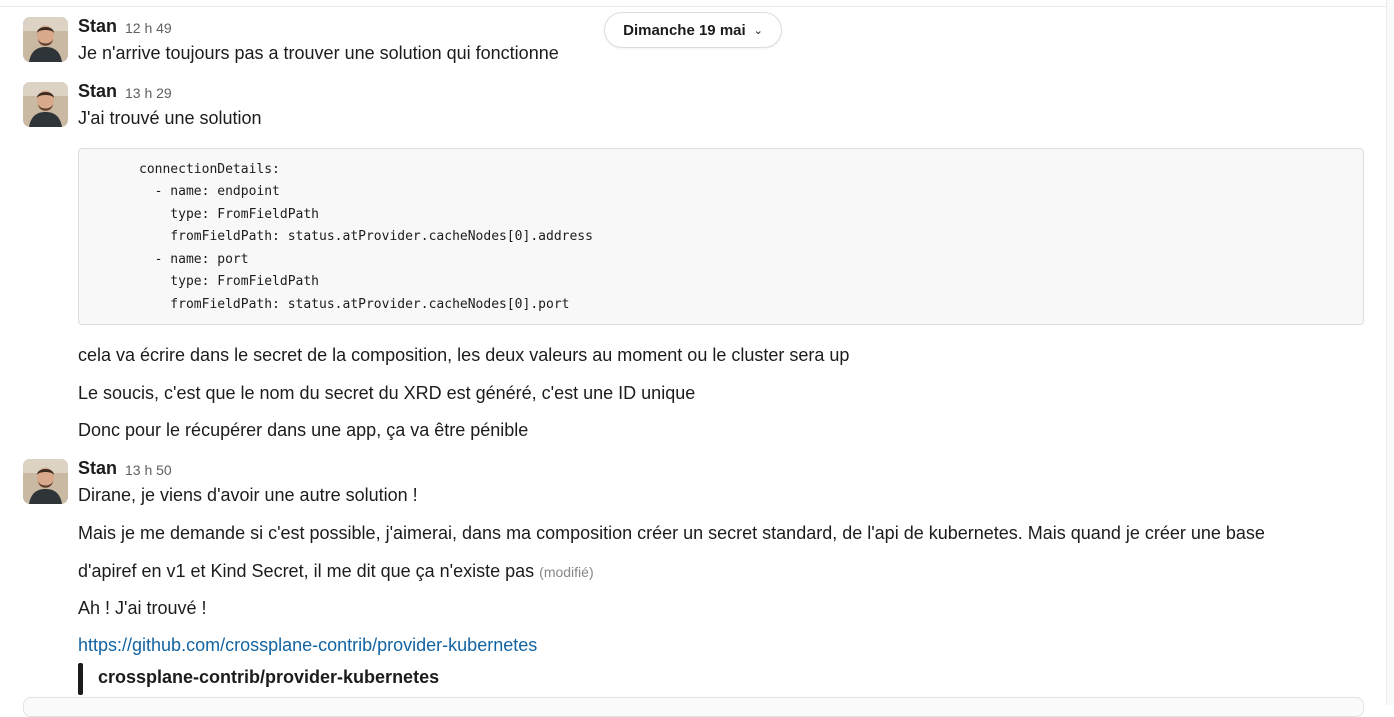  Describe the element at coordinates (684, 30) in the screenshot. I see `date-divider-label: Dimanche 19 mai` at that location.